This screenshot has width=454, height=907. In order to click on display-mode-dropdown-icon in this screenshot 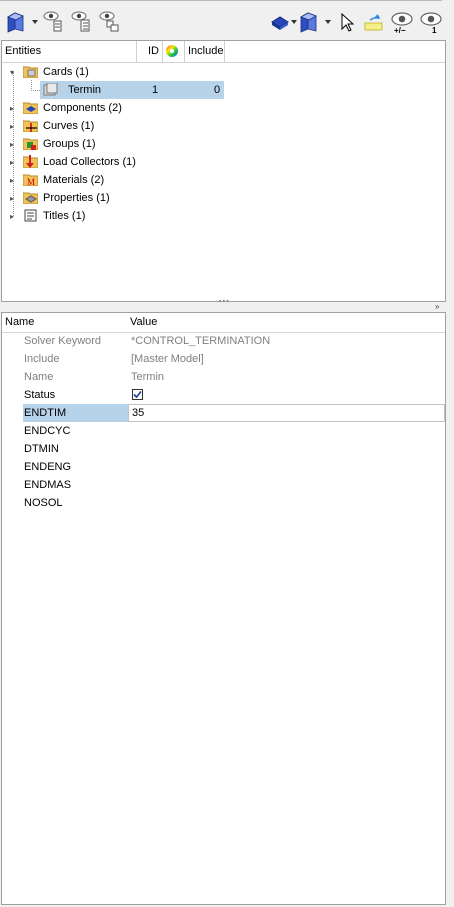, I will do `click(35, 22)`.